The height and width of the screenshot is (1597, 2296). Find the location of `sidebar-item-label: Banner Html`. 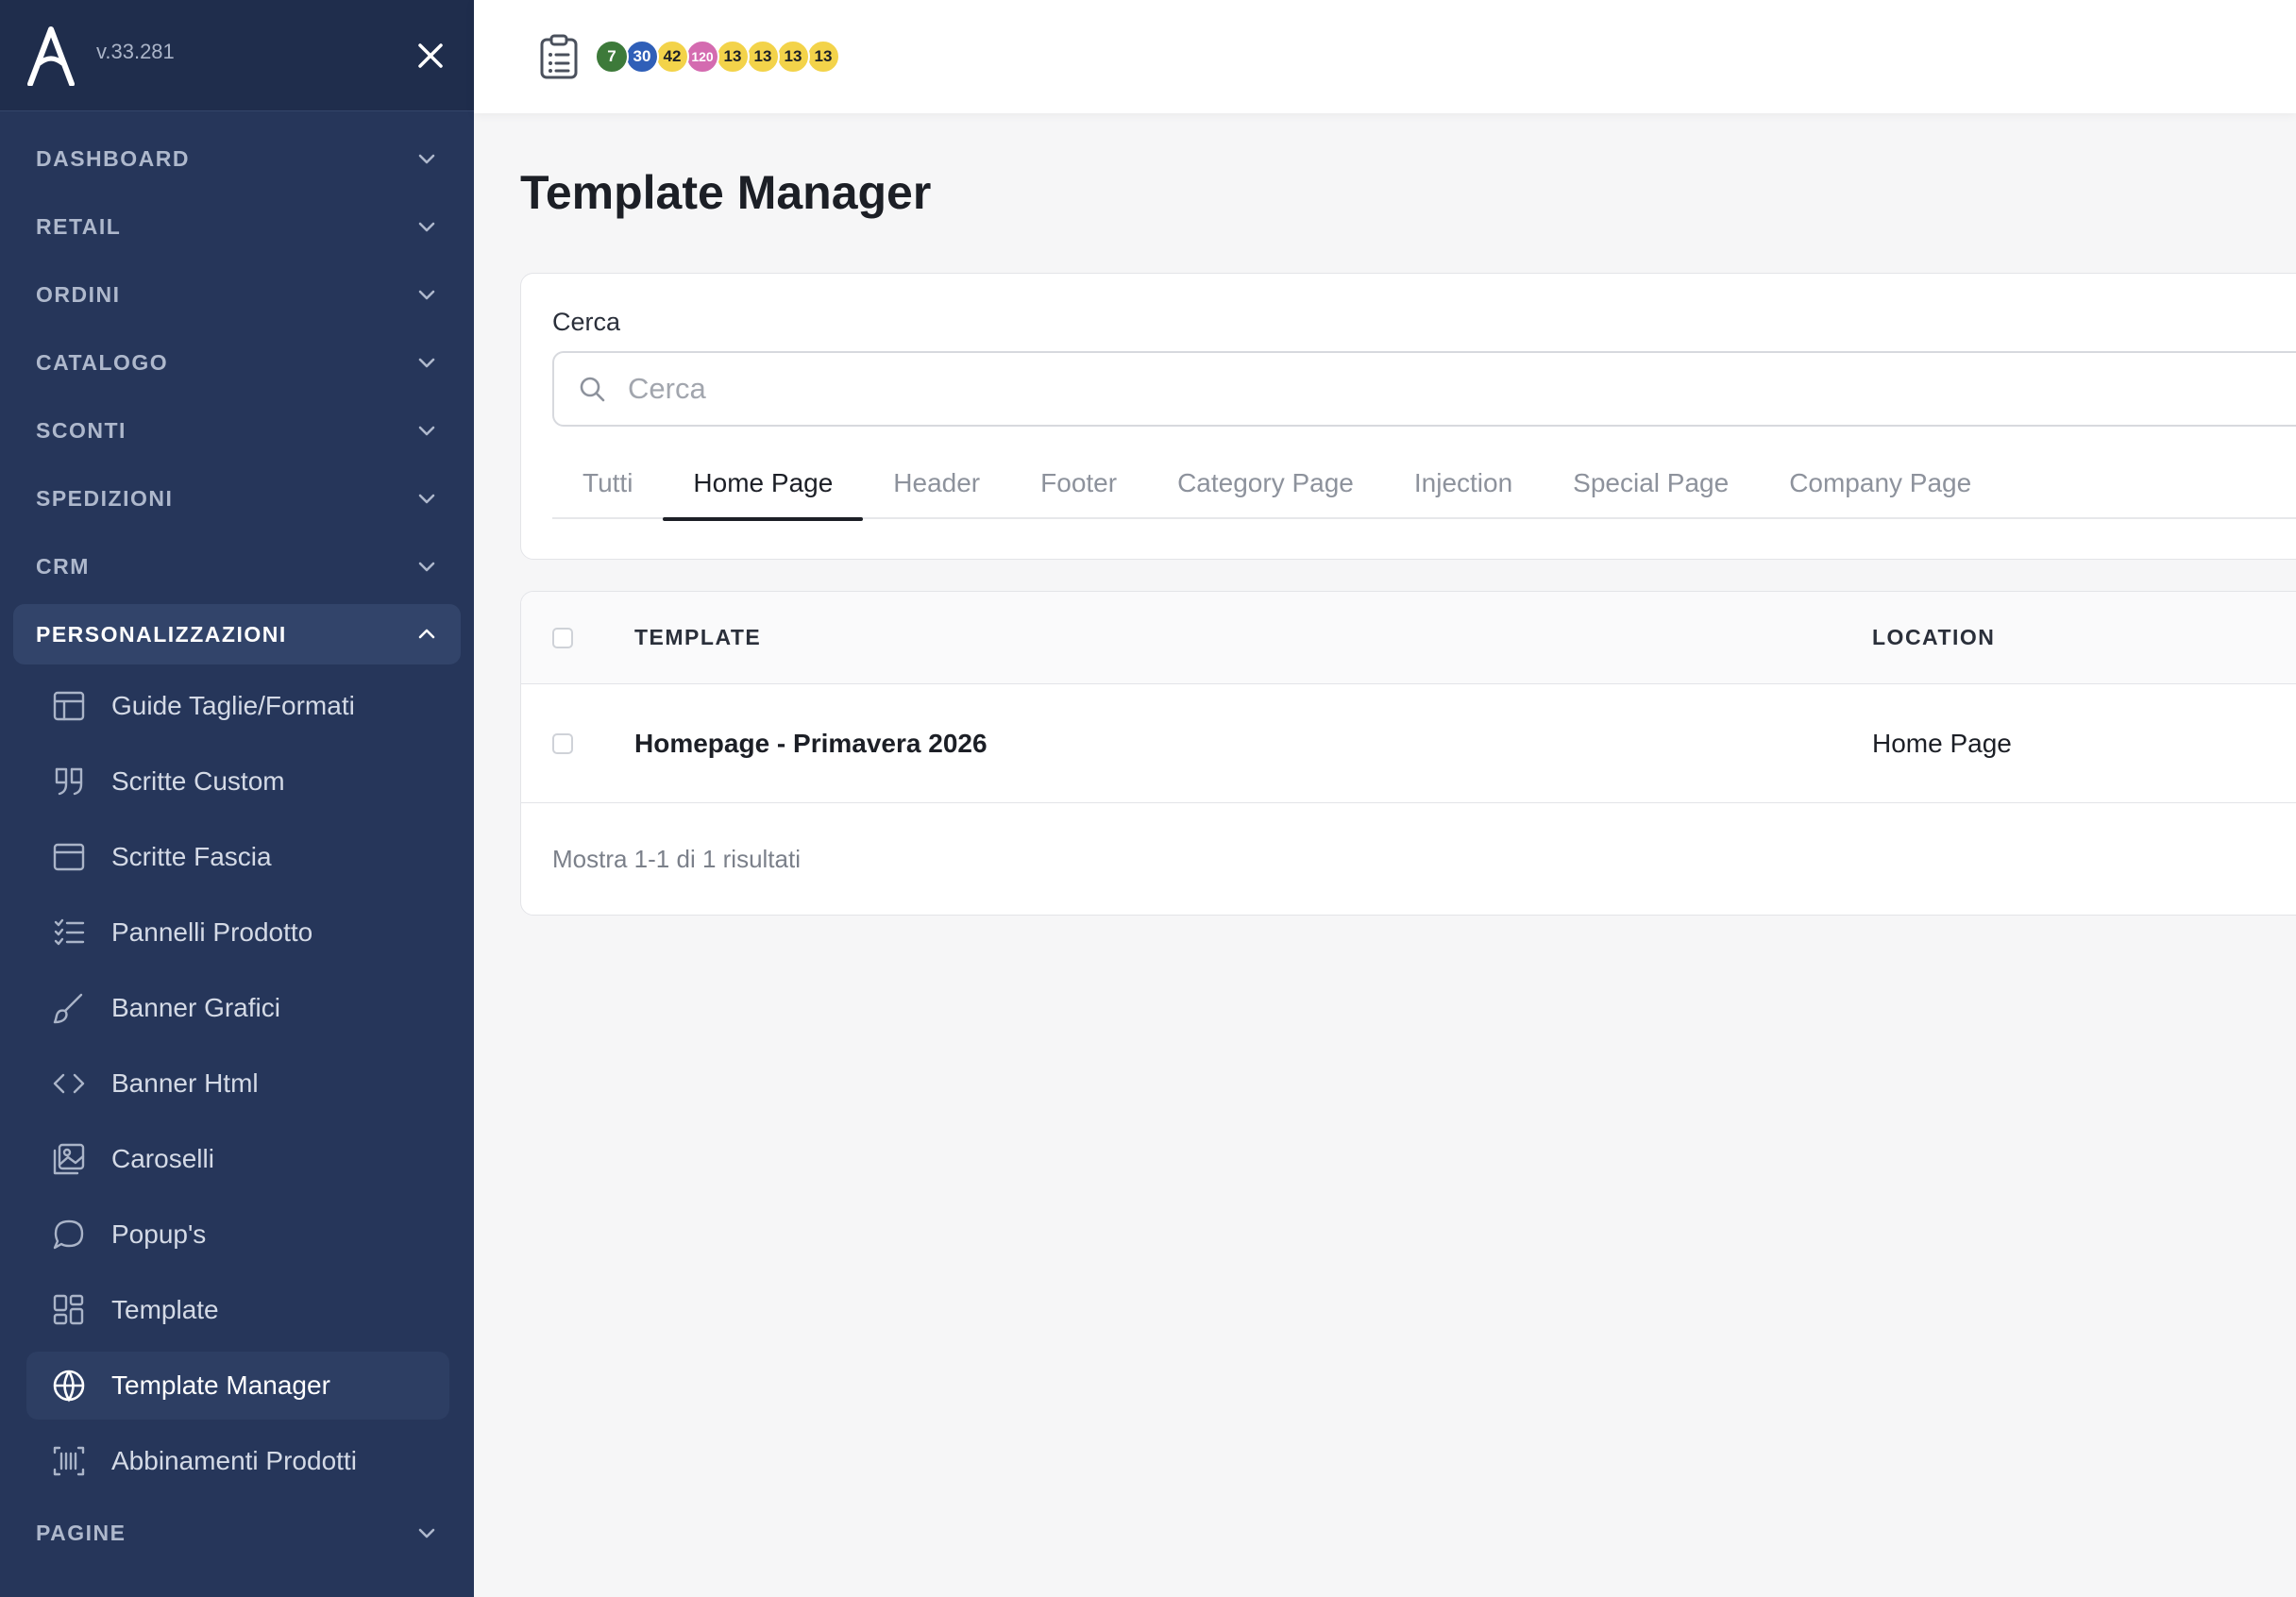

sidebar-item-label: Banner Html is located at coordinates (185, 1083).